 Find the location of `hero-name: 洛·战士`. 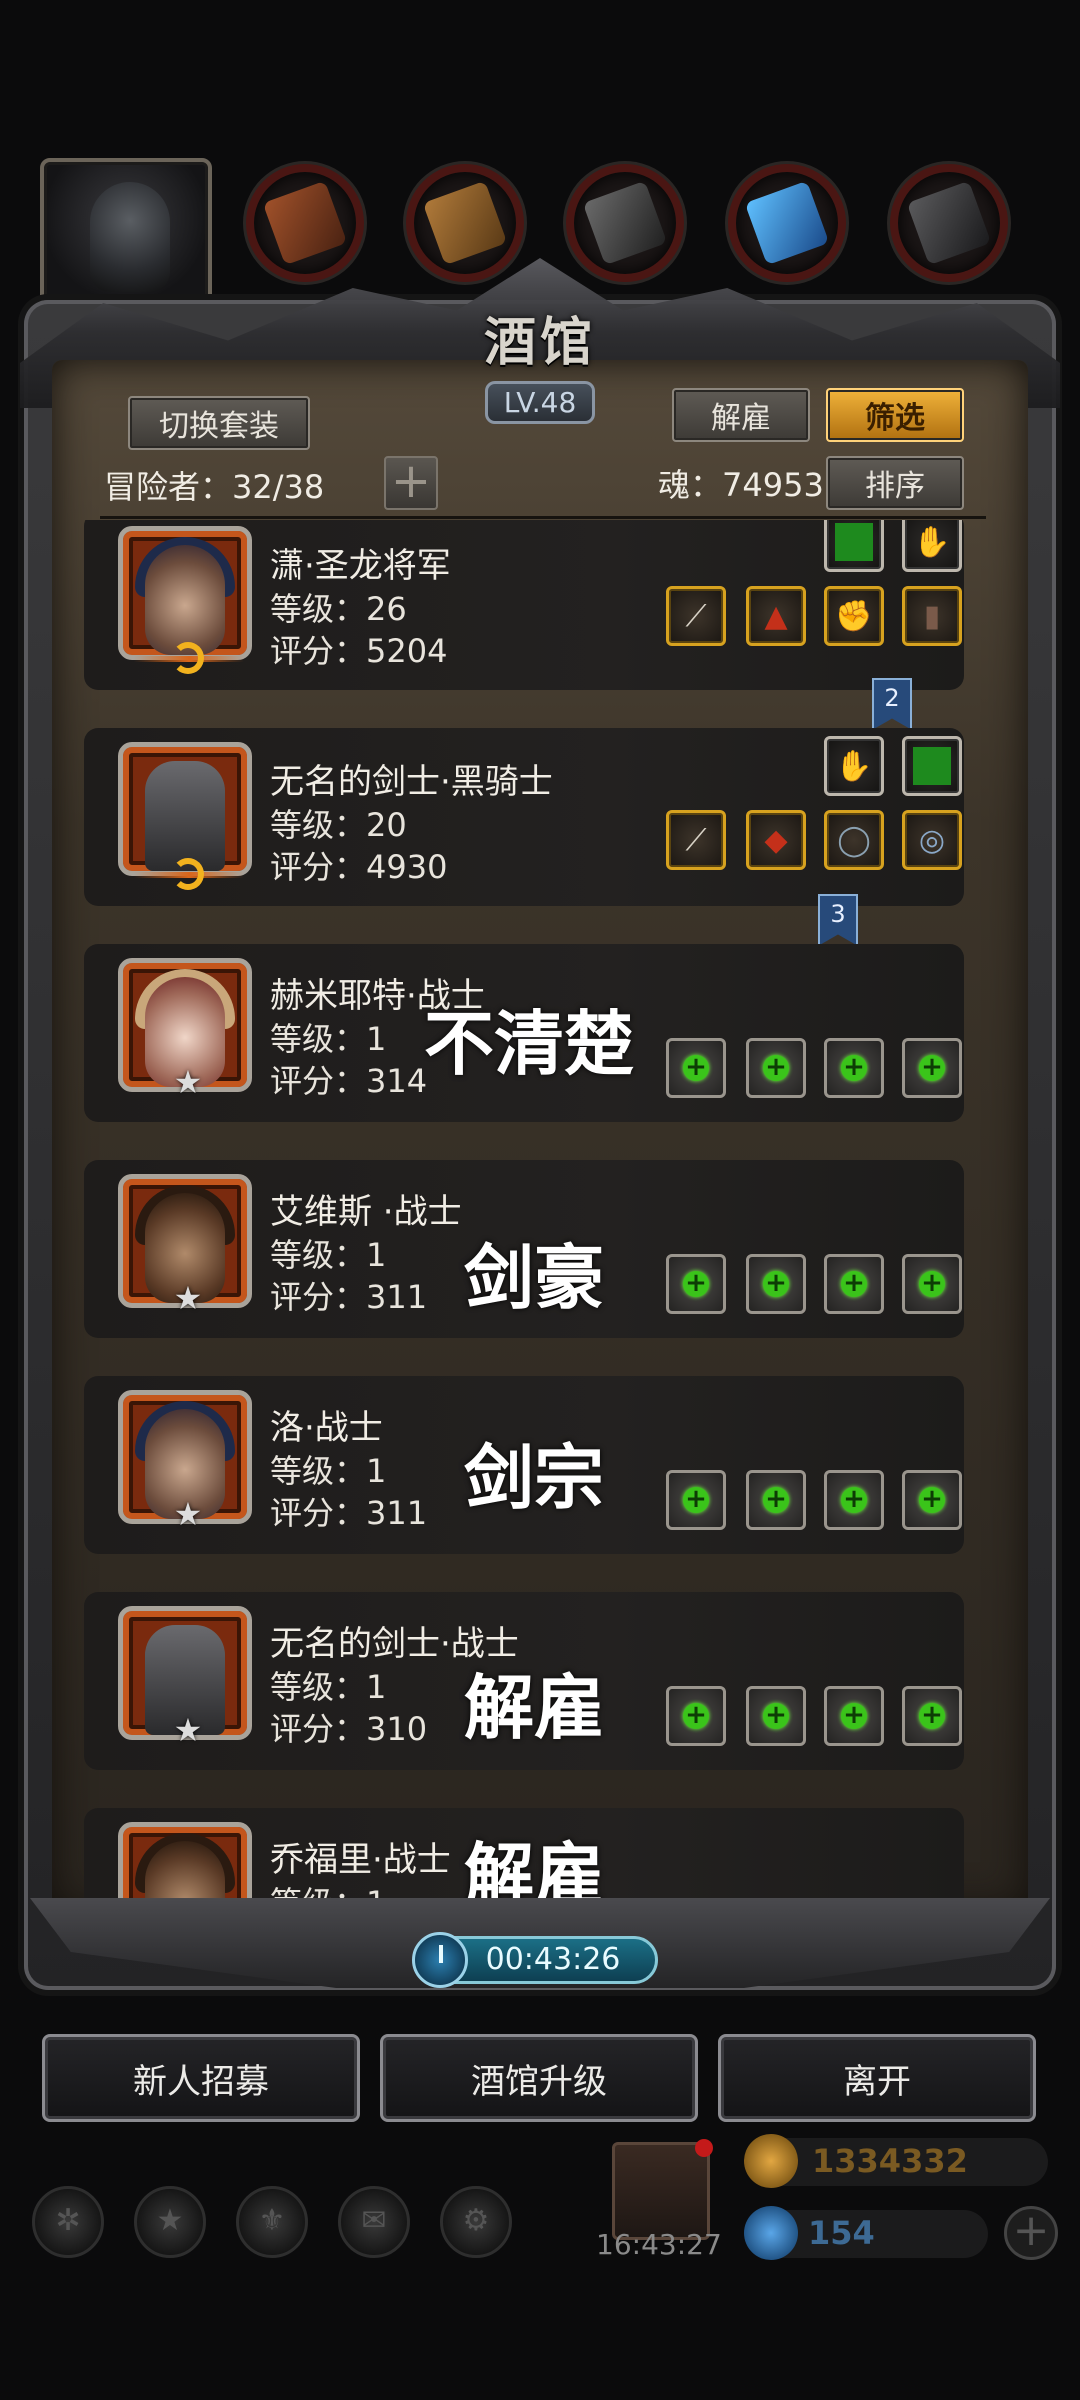

hero-name: 洛·战士 is located at coordinates (326, 1428).